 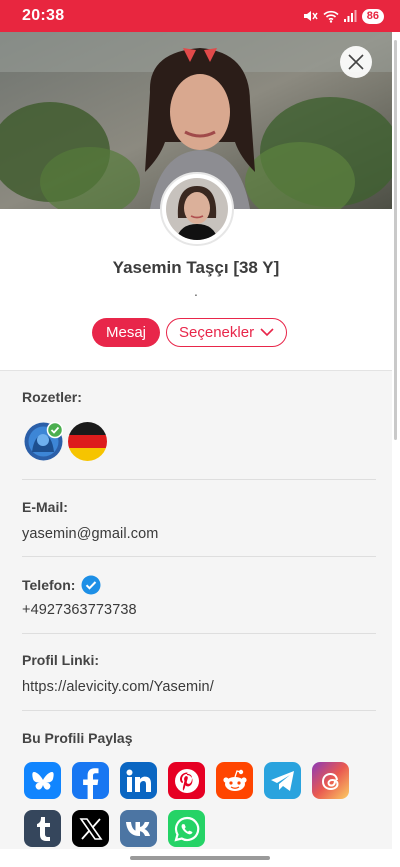 I want to click on share-tumblr-button, so click(x=42, y=828).